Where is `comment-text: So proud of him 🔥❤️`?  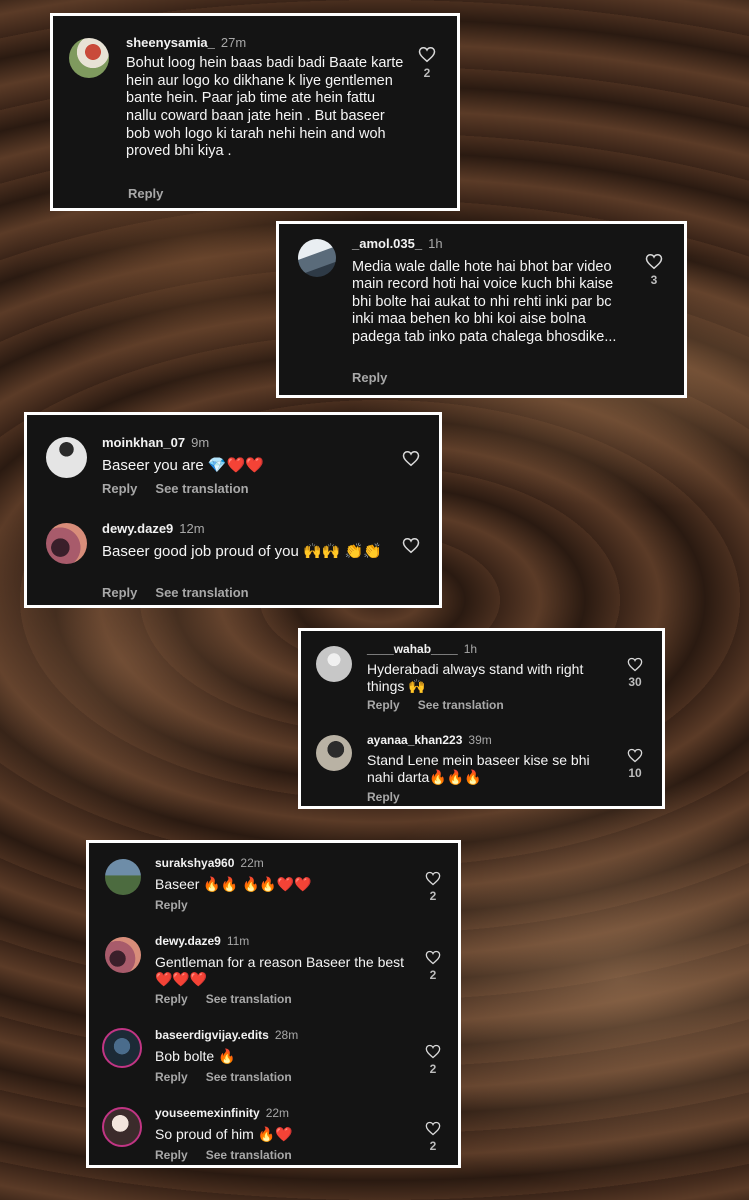
comment-text: So proud of him 🔥❤️ is located at coordinates (224, 1134).